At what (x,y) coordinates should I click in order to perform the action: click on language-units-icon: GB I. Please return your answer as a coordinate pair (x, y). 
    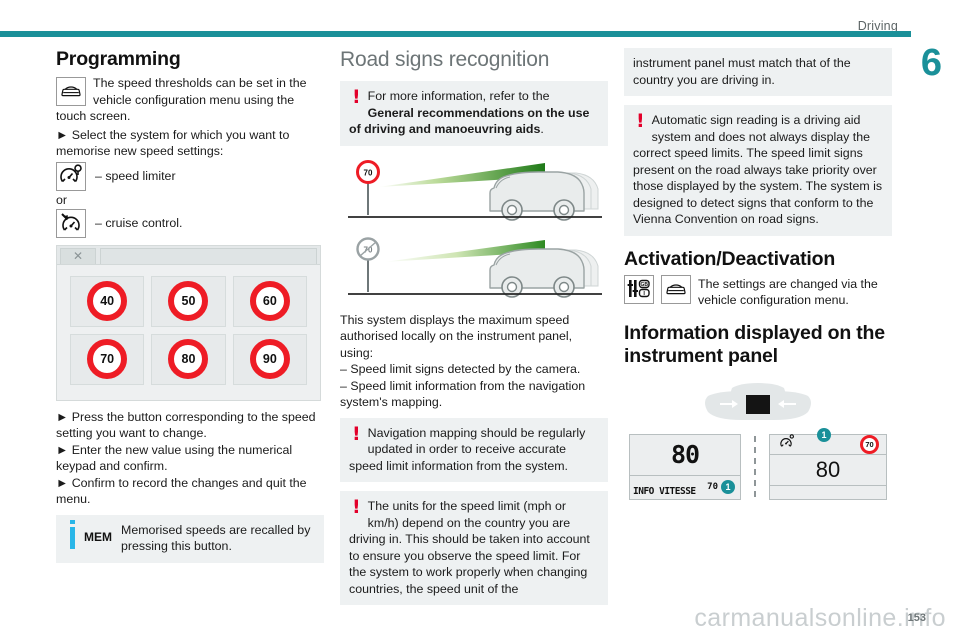
    Looking at the image, I should click on (639, 289).